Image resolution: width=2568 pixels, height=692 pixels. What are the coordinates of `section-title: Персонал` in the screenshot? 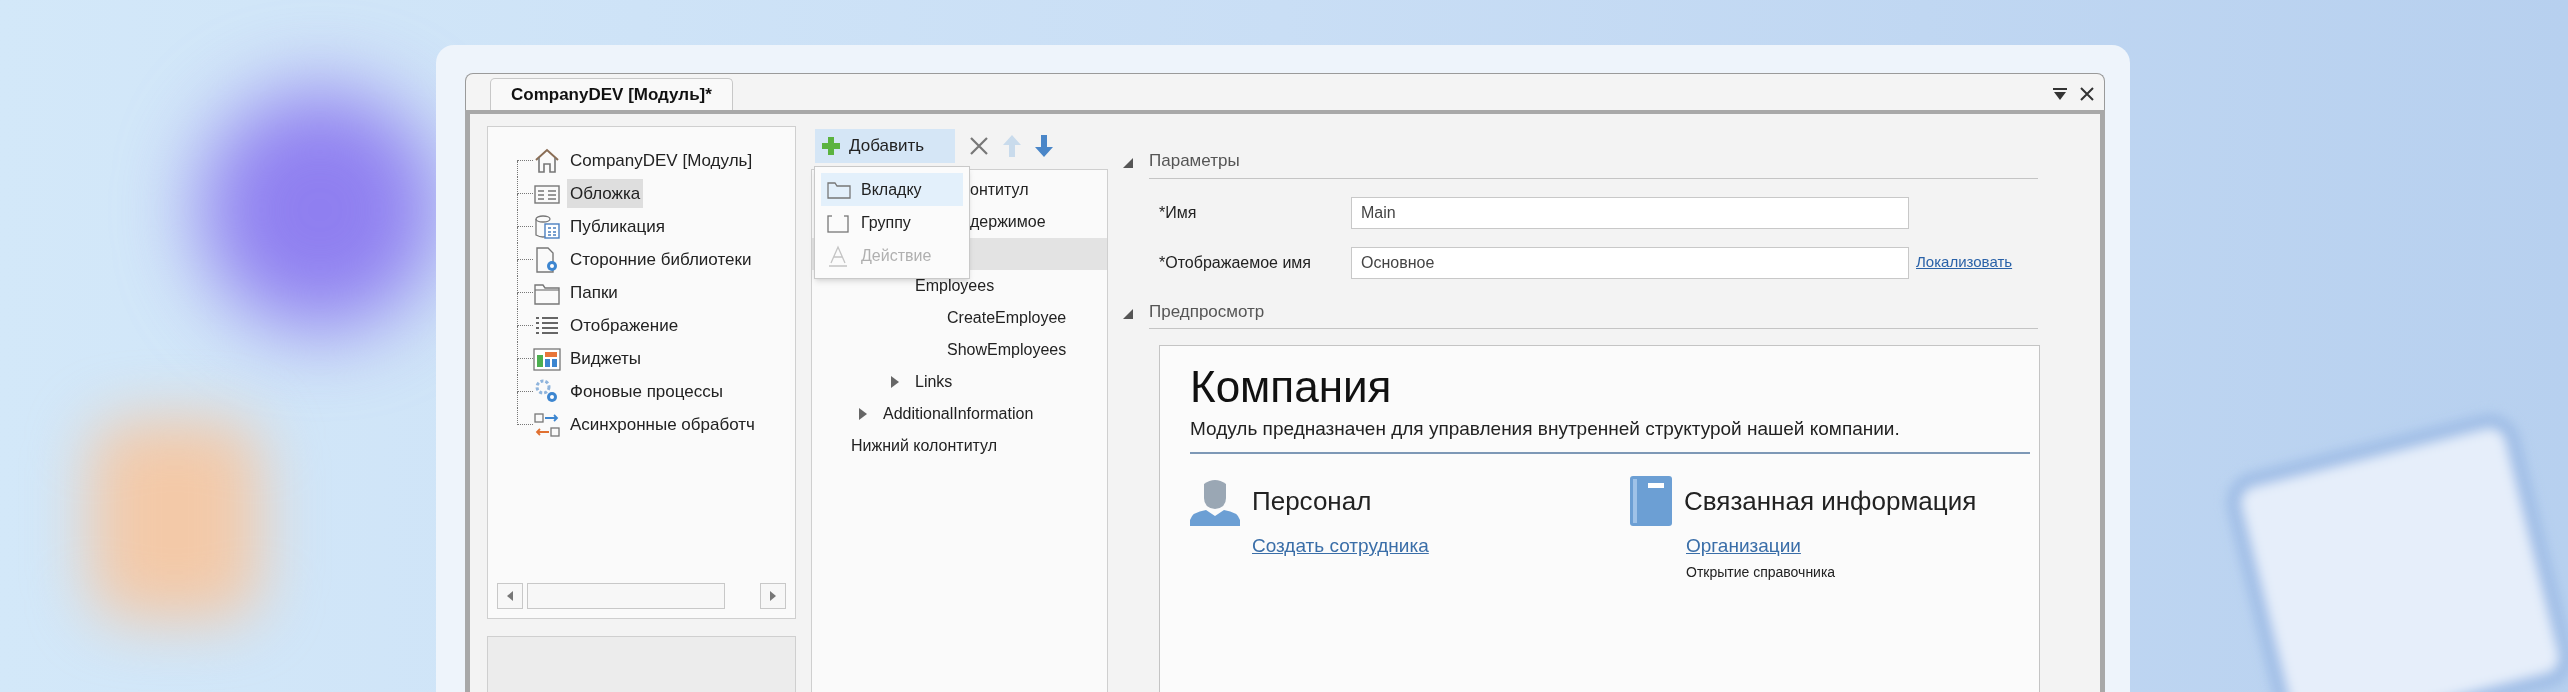 It's located at (1312, 501).